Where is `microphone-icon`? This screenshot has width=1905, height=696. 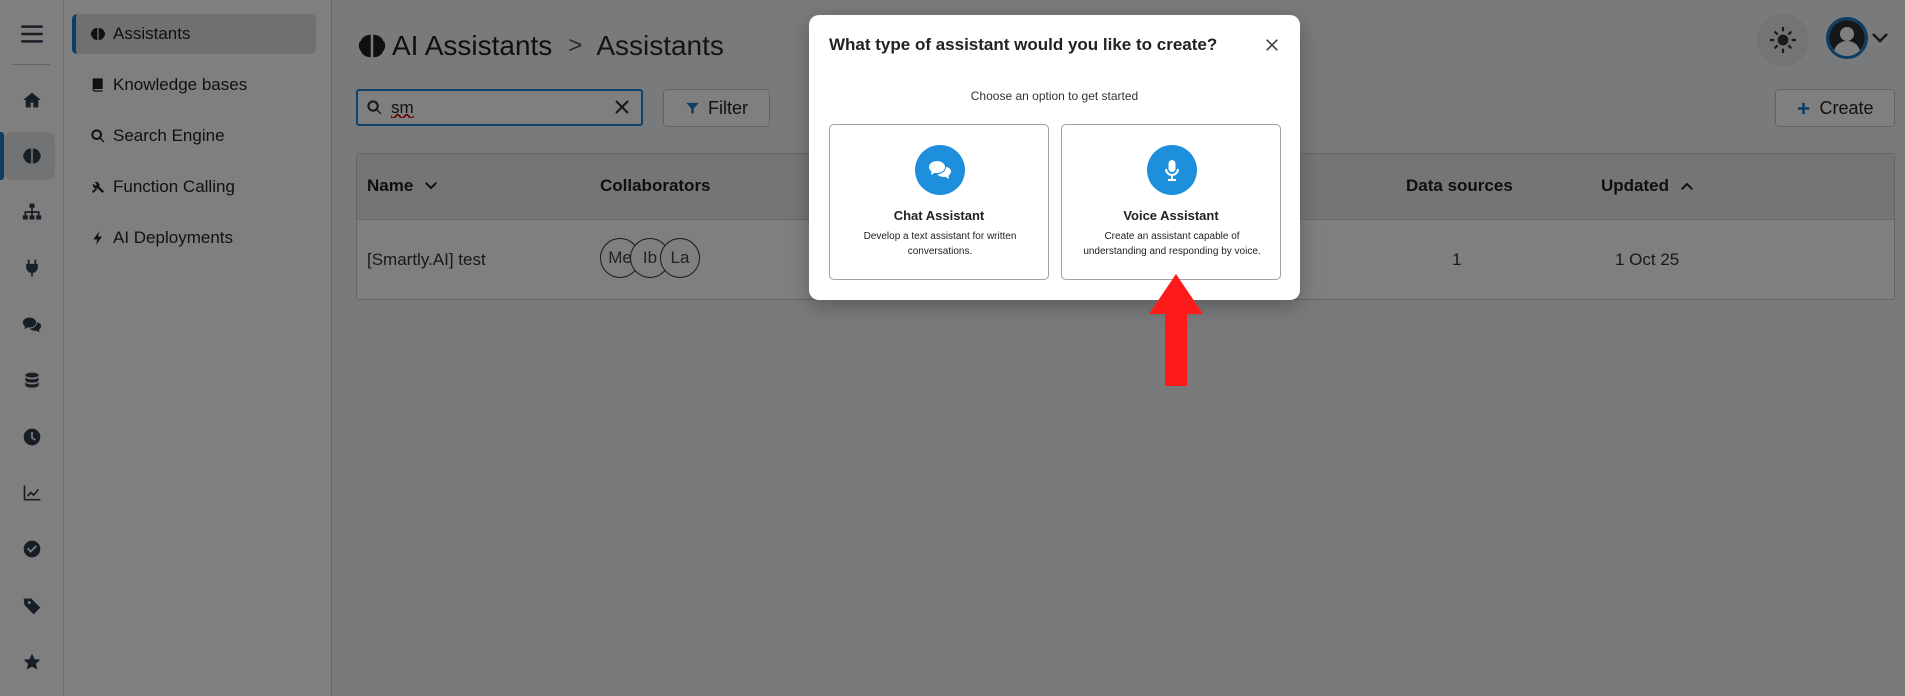
microphone-icon is located at coordinates (1172, 170).